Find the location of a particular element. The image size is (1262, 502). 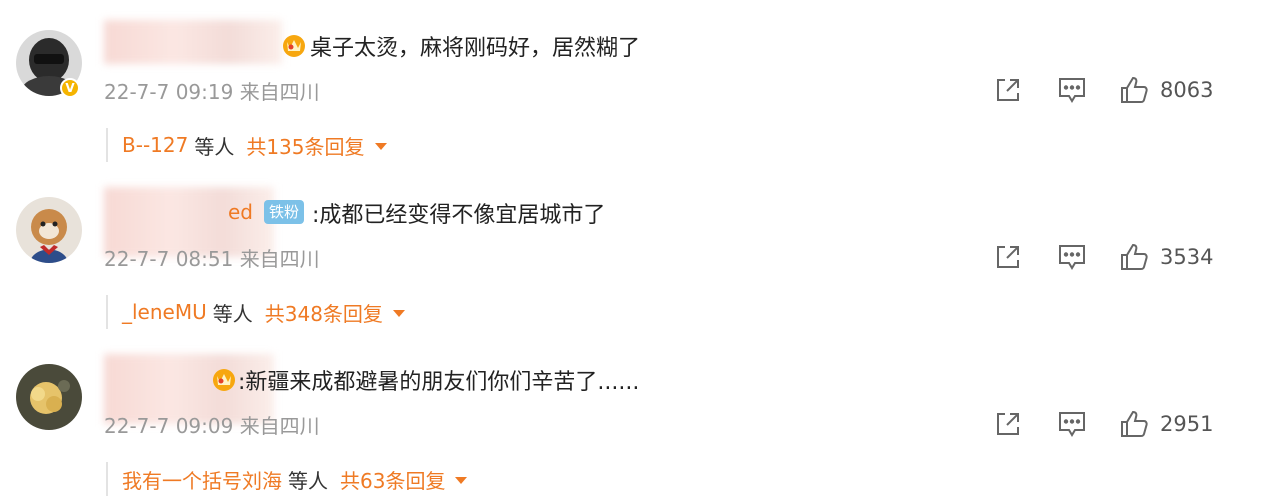

comment-meta: 22-7-7 09:09 来自四川 is located at coordinates (212, 424).